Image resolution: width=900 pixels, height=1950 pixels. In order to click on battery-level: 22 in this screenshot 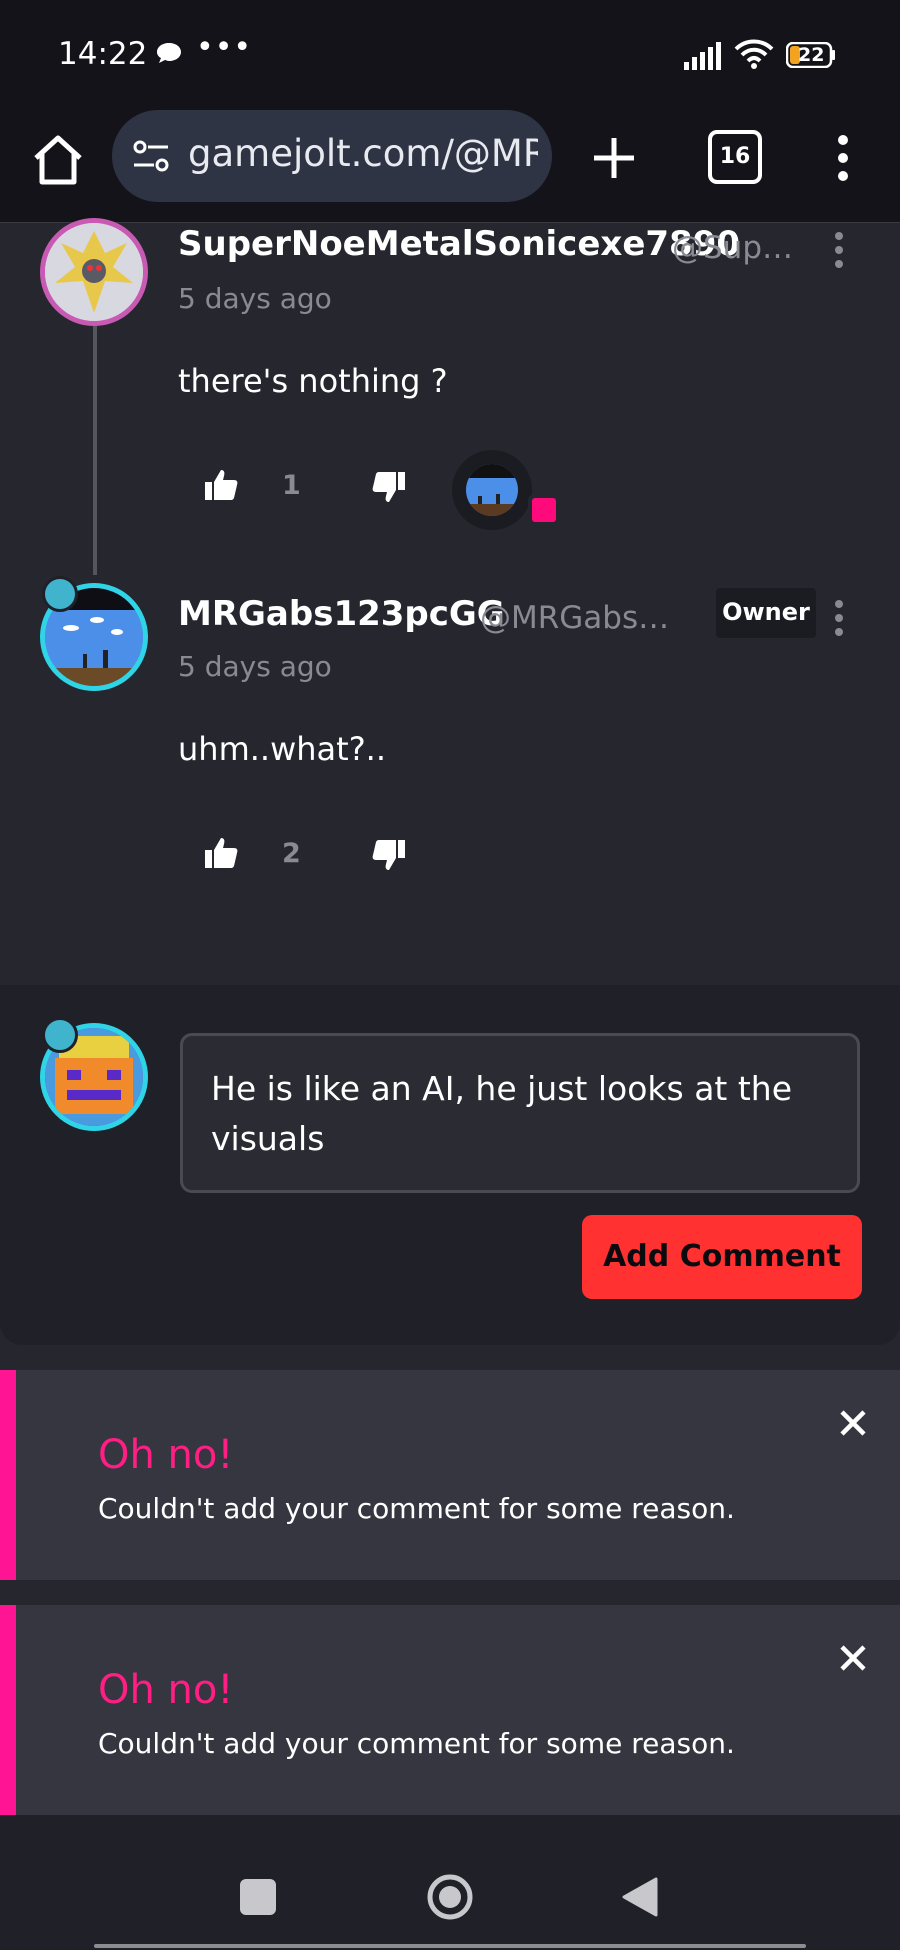, I will do `click(811, 55)`.